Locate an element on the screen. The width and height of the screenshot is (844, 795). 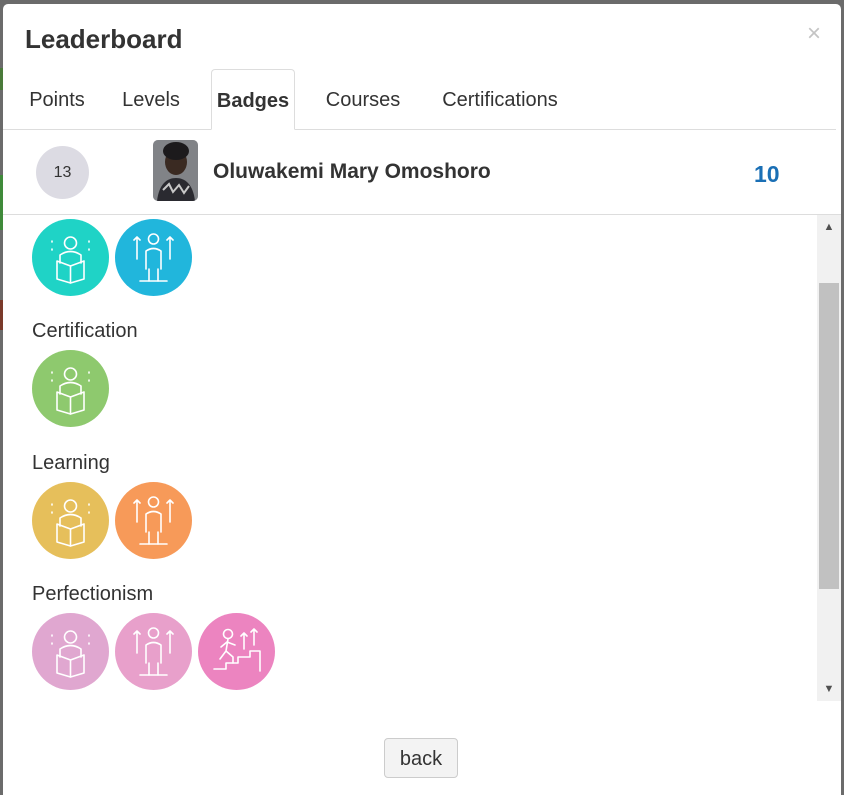
badge-reading-green is located at coordinates (70, 388).